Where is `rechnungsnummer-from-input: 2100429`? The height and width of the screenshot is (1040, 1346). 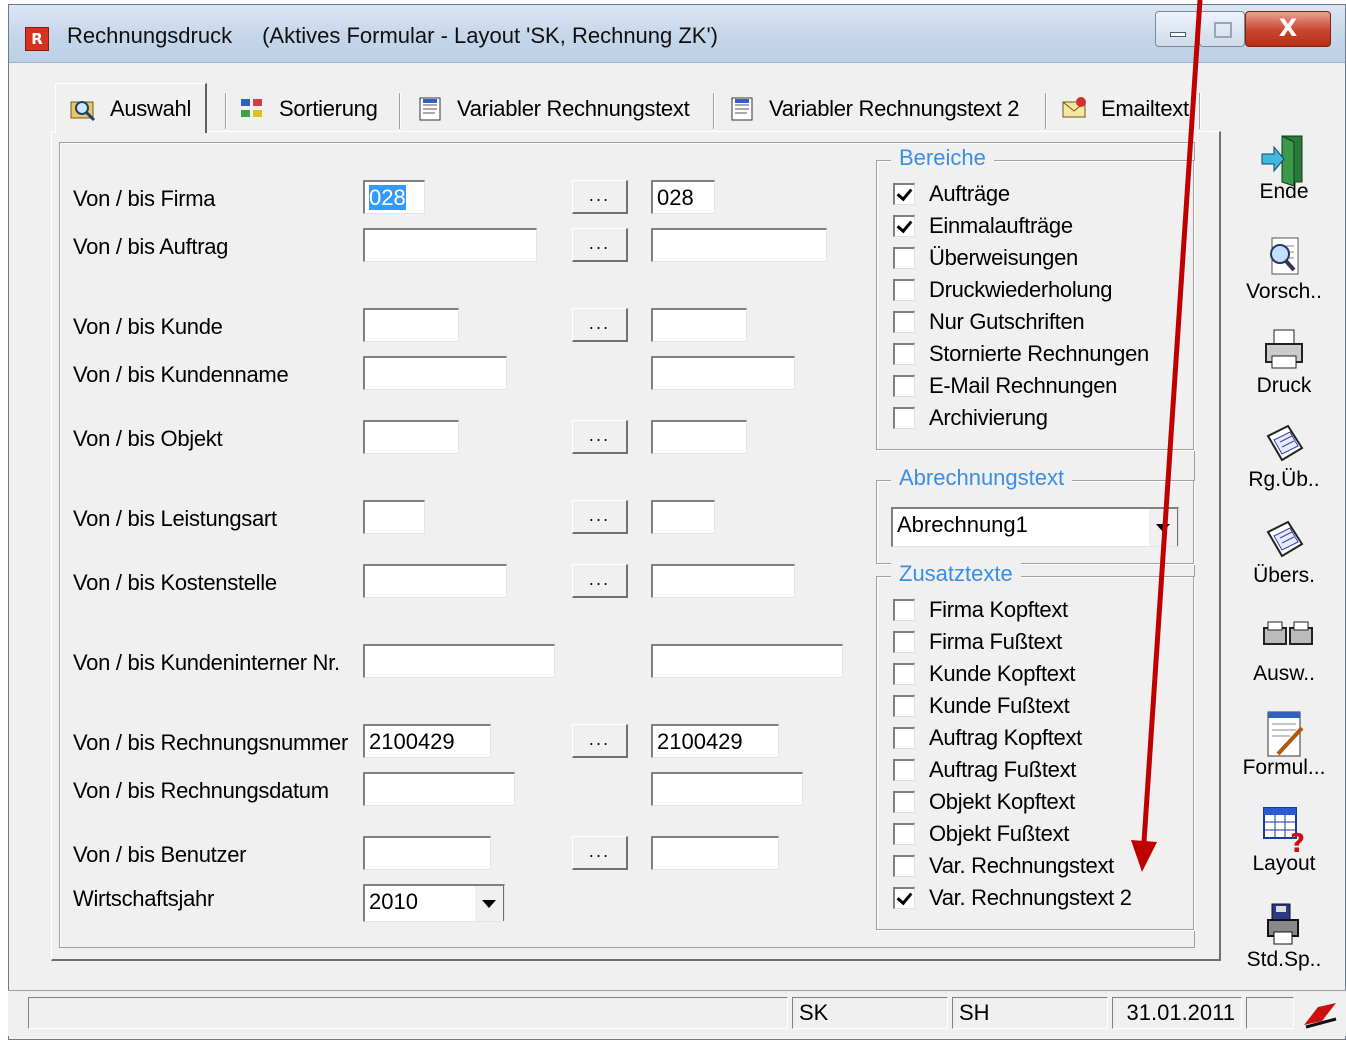
rechnungsnummer-from-input: 2100429 is located at coordinates (427, 741).